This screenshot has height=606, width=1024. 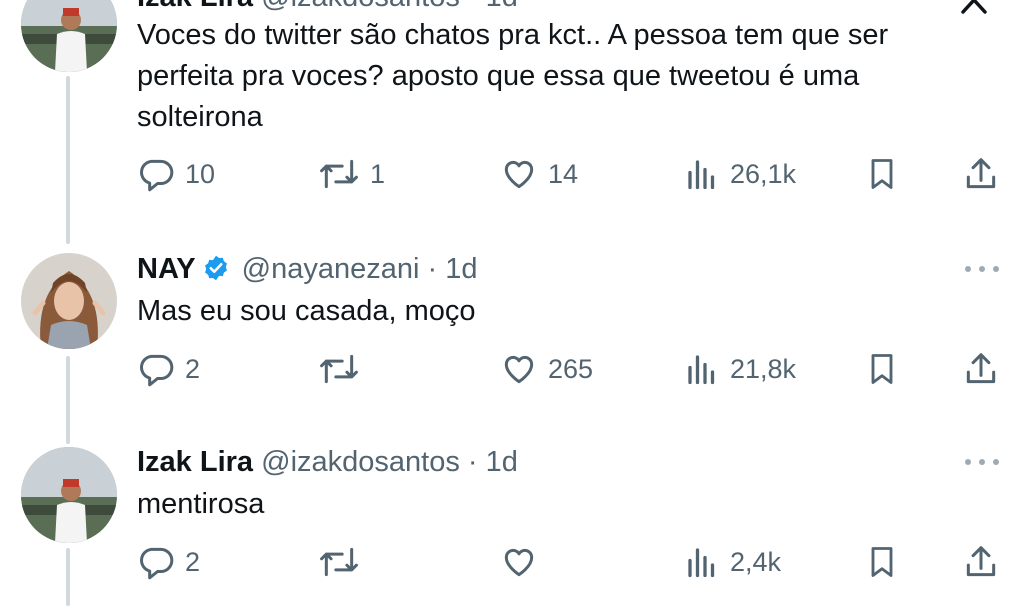 What do you see at coordinates (201, 504) in the screenshot?
I see `tweet-text: mentirosa` at bounding box center [201, 504].